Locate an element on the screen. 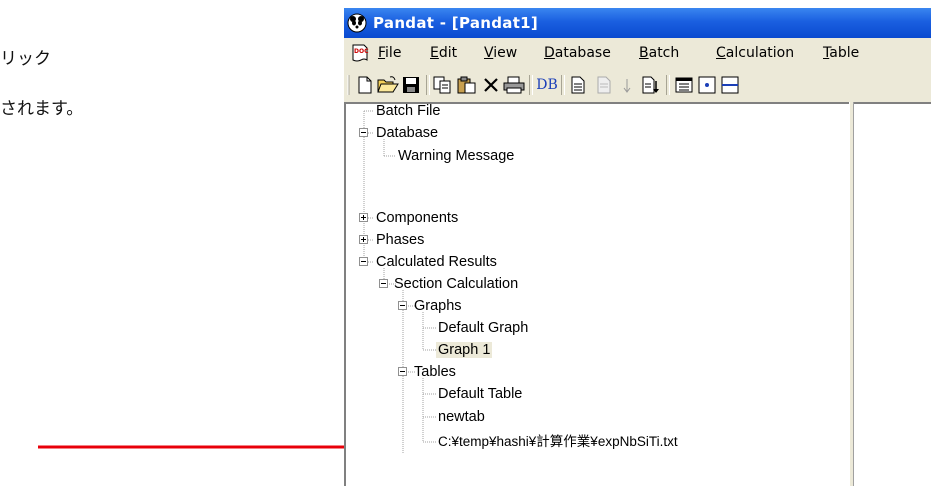  collapse-calculated-results-icon is located at coordinates (364, 262).